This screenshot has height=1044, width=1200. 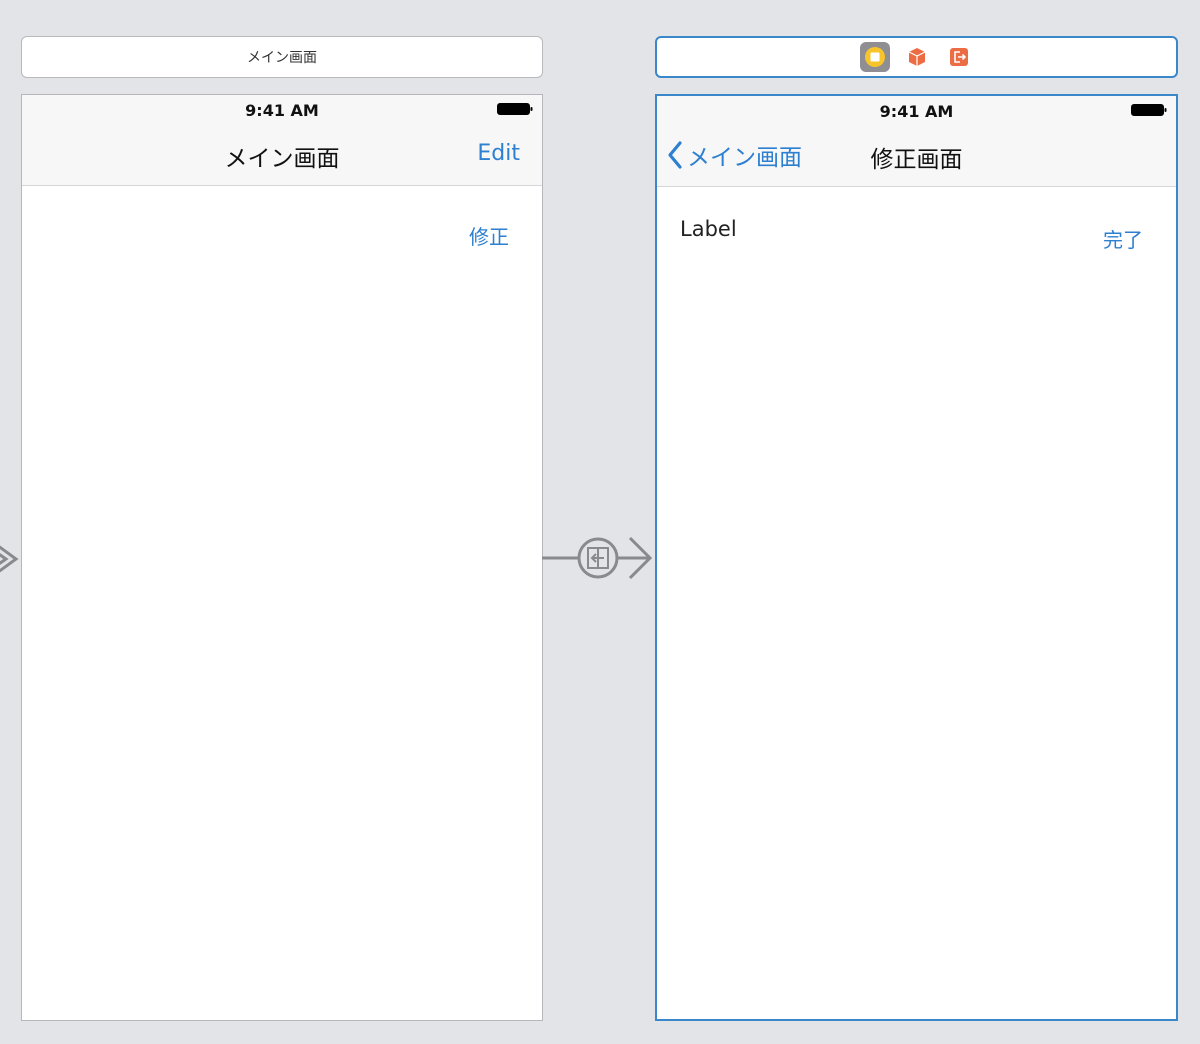 I want to click on nav-title: メイン画面, so click(x=282, y=159).